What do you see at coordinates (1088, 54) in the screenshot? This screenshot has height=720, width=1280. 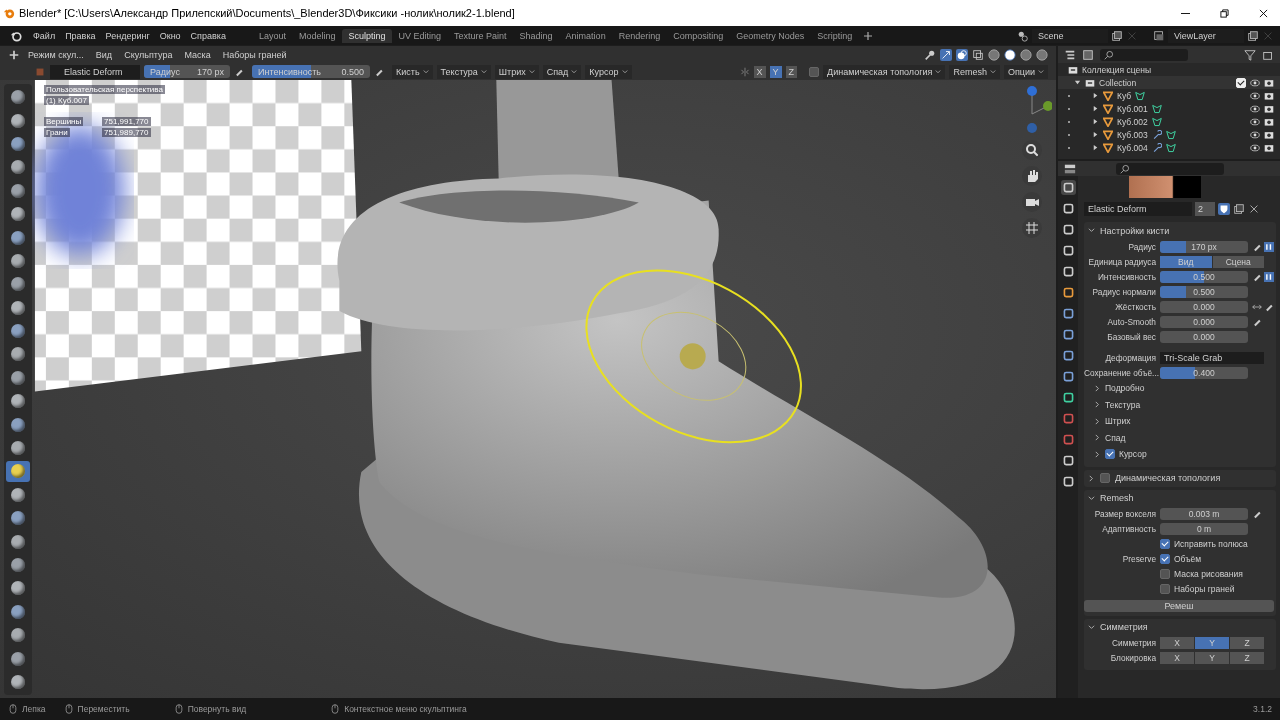 I see `filter-view-icon` at bounding box center [1088, 54].